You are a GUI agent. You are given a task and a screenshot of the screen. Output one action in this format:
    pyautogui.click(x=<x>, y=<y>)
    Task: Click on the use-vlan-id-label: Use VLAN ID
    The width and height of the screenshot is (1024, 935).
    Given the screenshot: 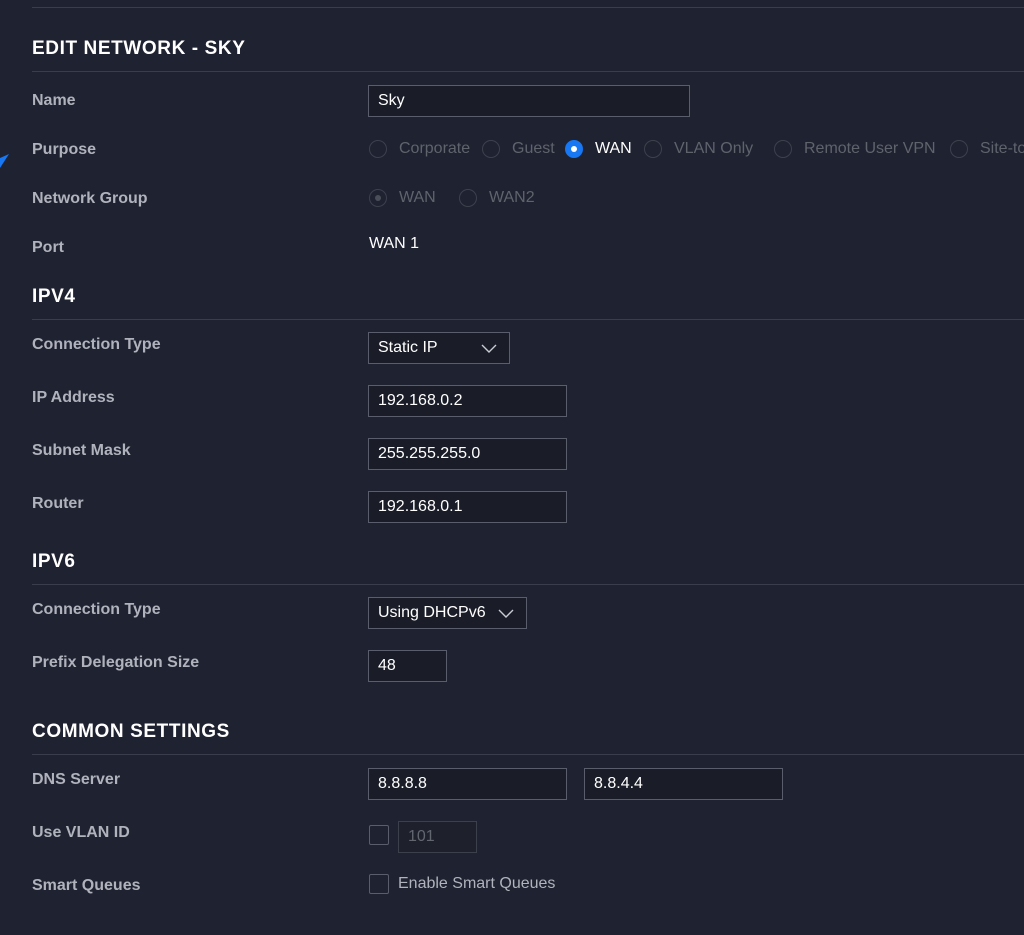 What is the action you would take?
    pyautogui.click(x=81, y=832)
    